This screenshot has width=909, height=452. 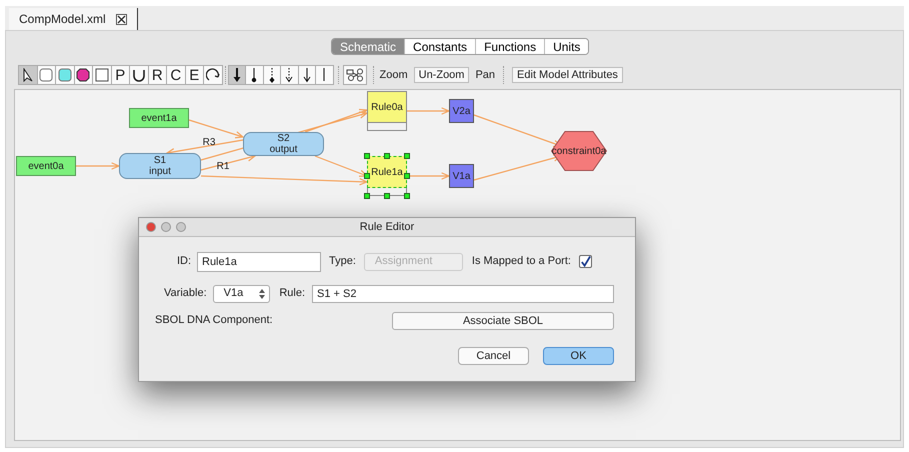 What do you see at coordinates (194, 75) in the screenshot?
I see `tool-button: E` at bounding box center [194, 75].